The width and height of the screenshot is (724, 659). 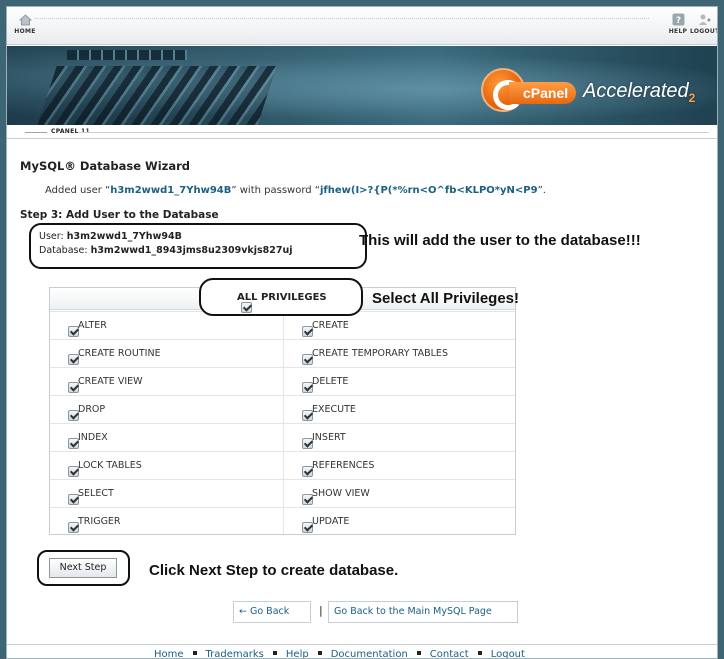 I want to click on privilege-row: CREATE VIEW DELETE, so click(x=282, y=381).